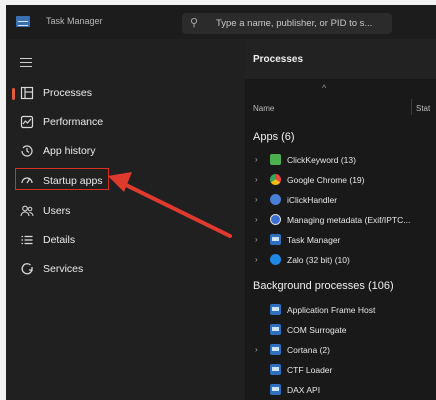  I want to click on sidebar-item-performance: Performance, so click(125, 123).